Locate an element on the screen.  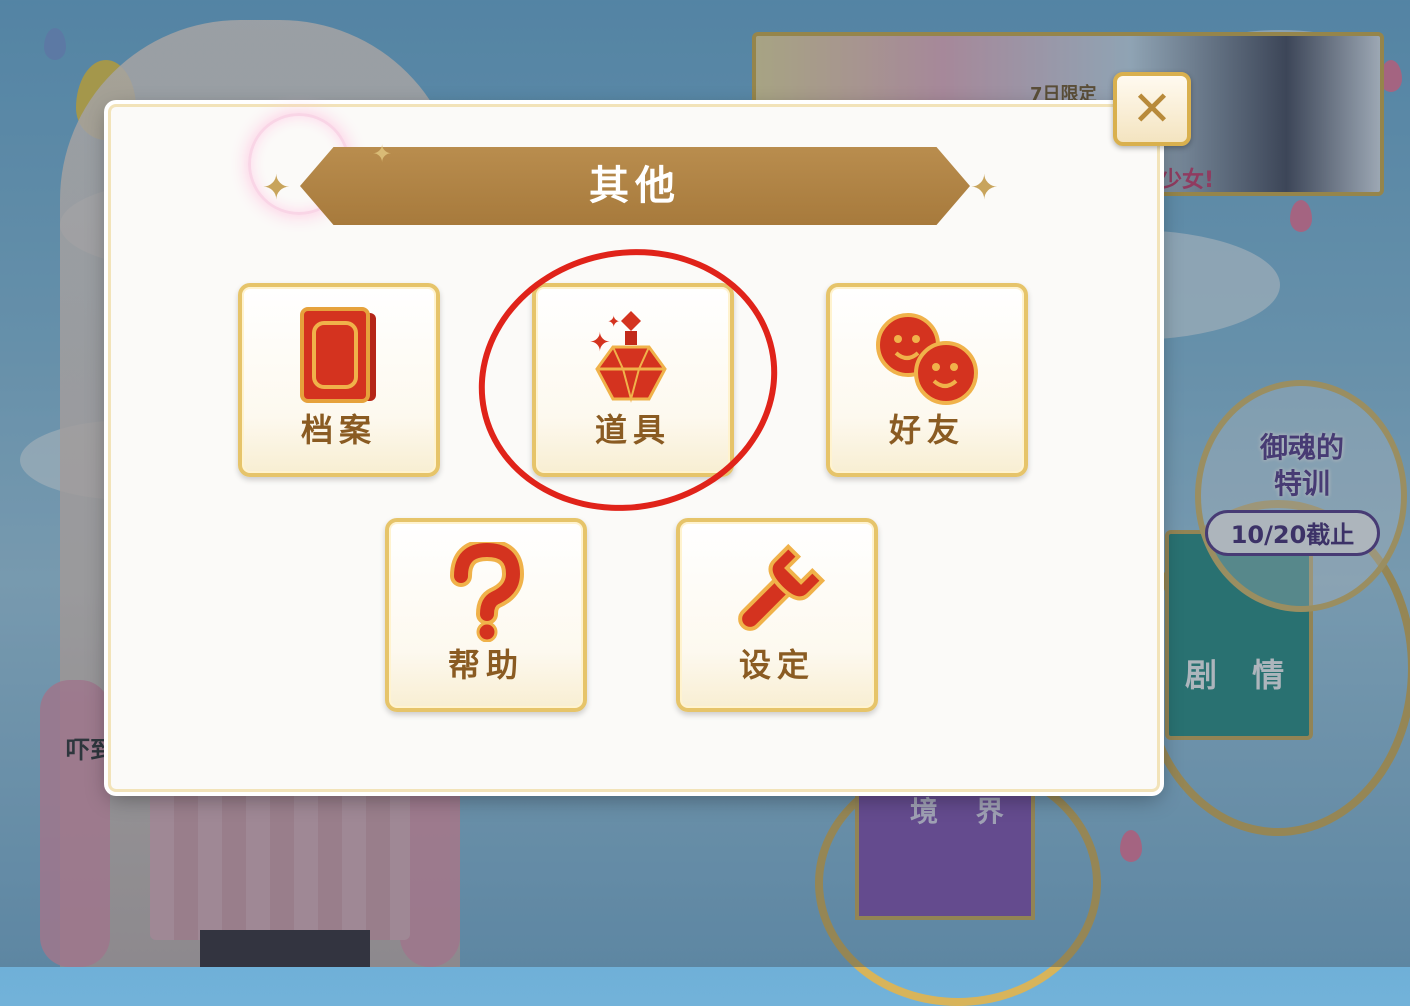
help-icon is located at coordinates (486, 592).